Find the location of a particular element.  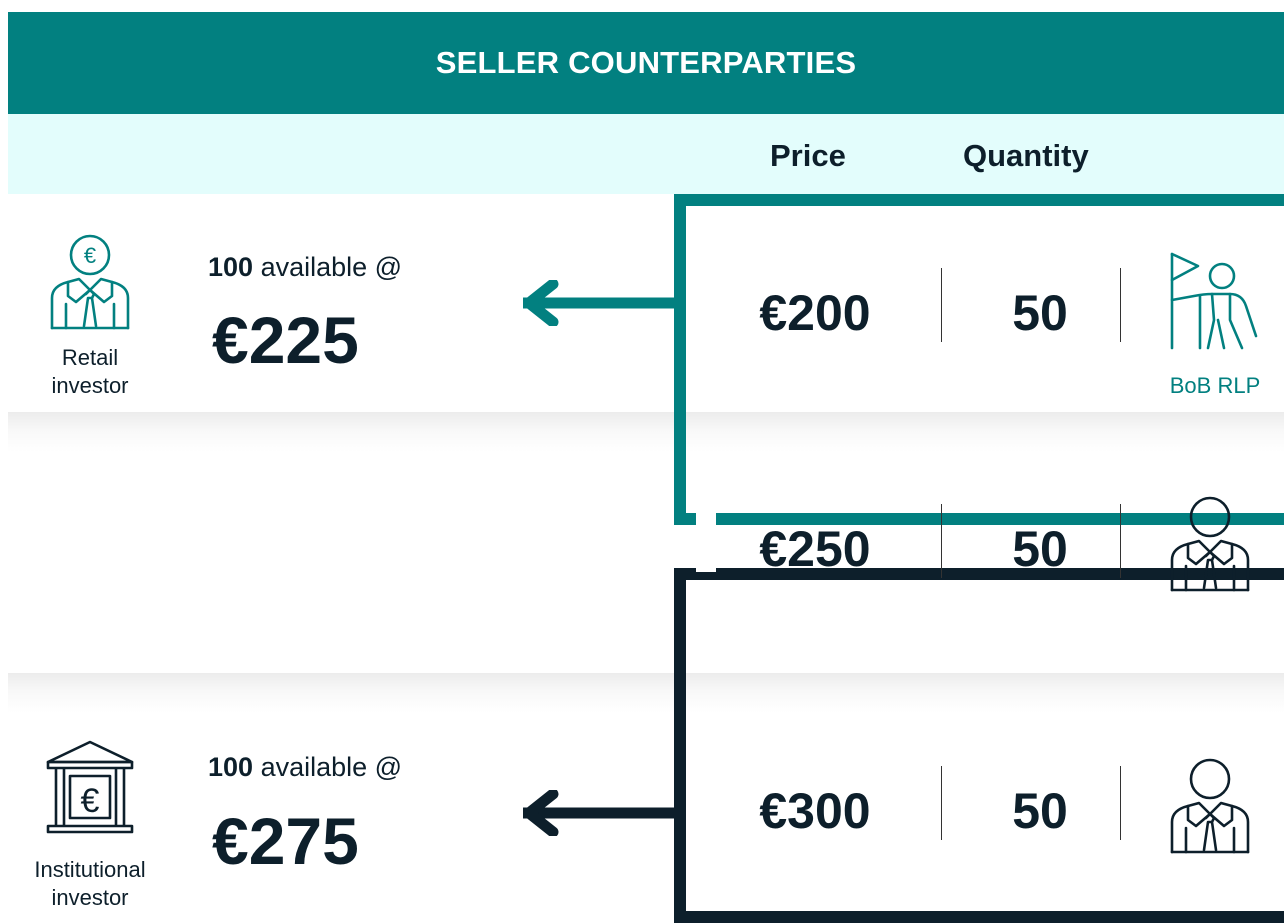

retail-arrow-icon is located at coordinates (599, 303).